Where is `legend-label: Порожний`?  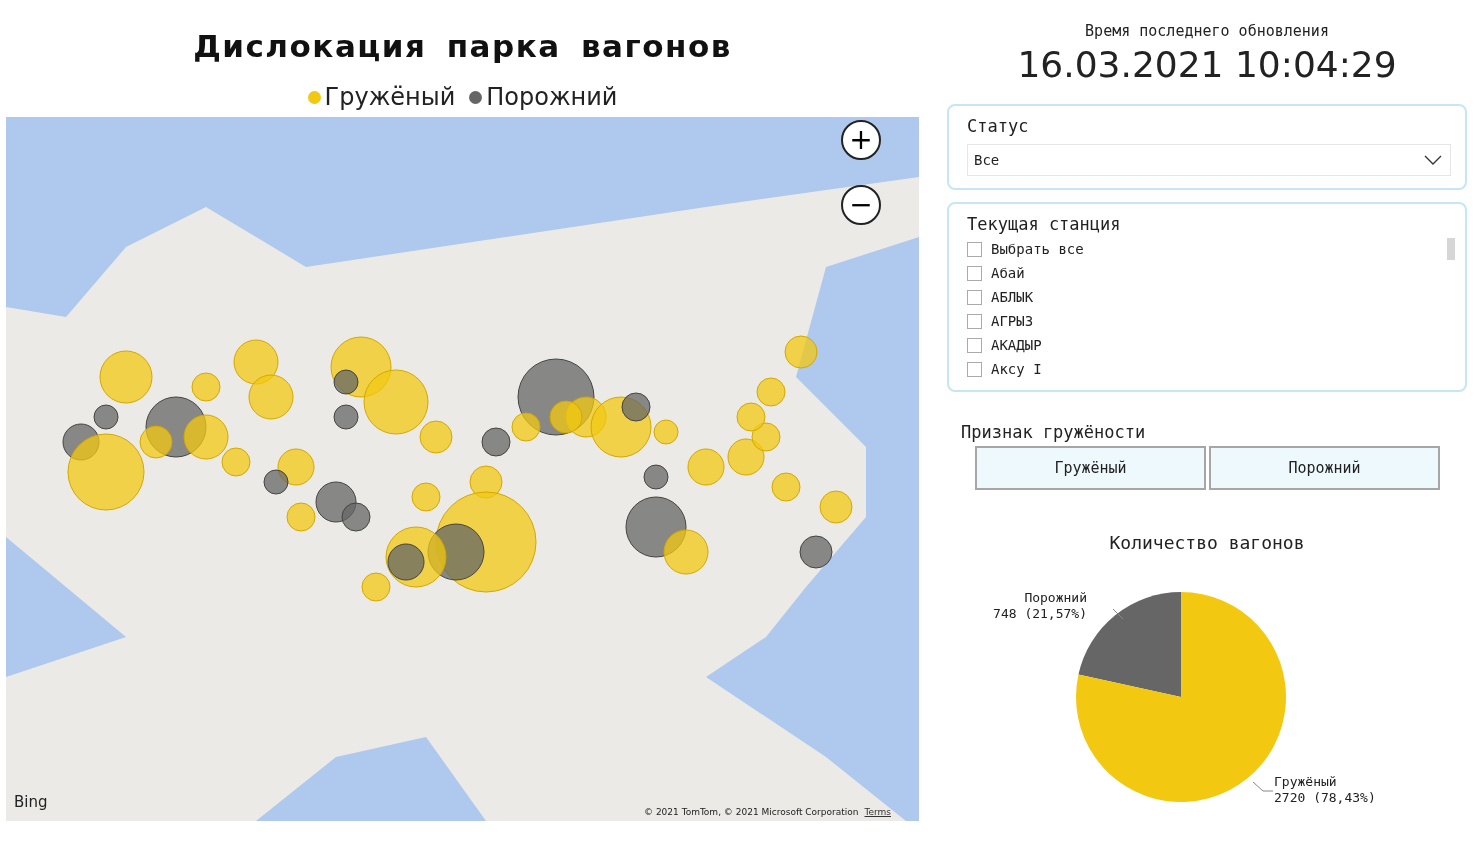 legend-label: Порожний is located at coordinates (552, 97).